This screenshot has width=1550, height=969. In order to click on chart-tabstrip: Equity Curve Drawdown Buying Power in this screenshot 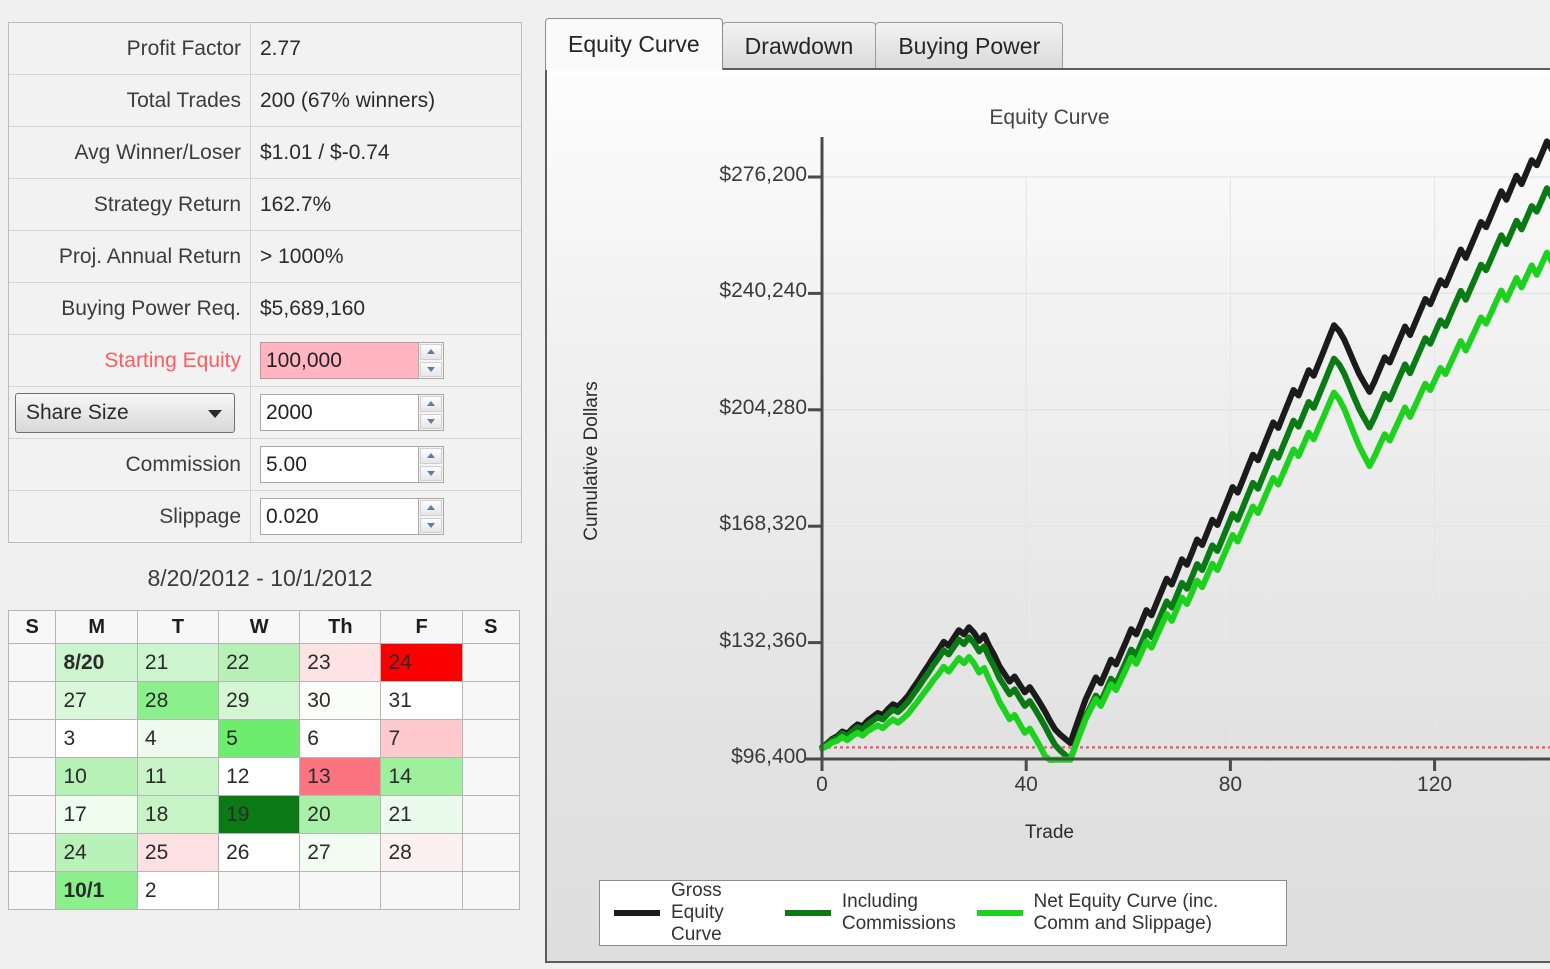, I will do `click(804, 44)`.